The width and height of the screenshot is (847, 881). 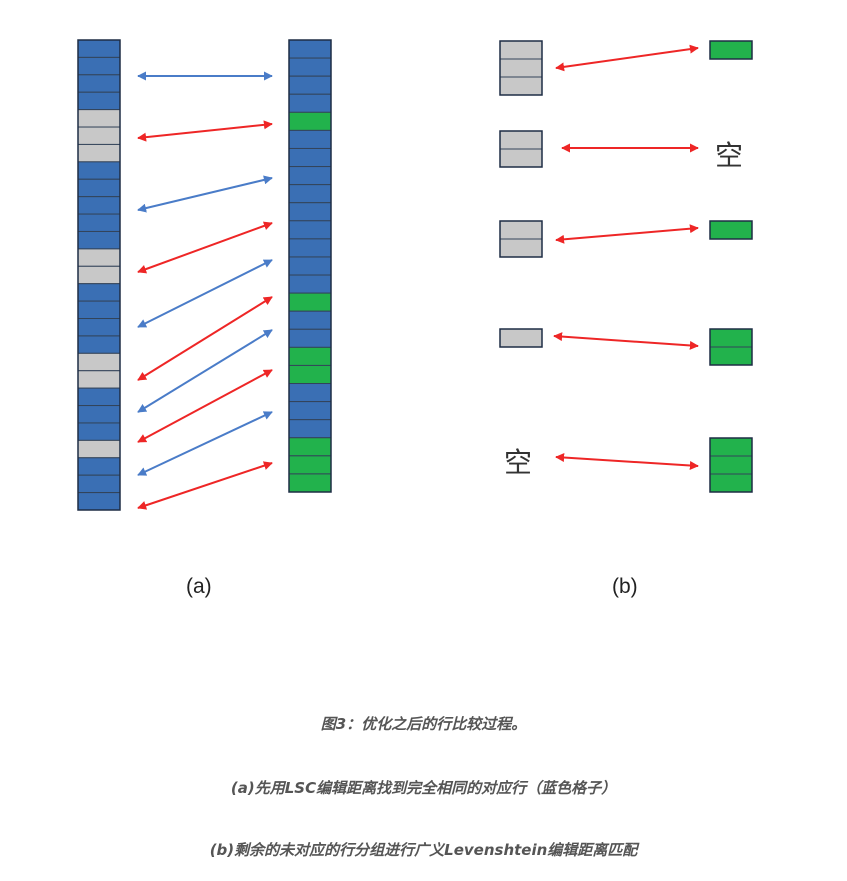 What do you see at coordinates (423, 724) in the screenshot?
I see `caption-title: 图3：优化之后的行比较过程。` at bounding box center [423, 724].